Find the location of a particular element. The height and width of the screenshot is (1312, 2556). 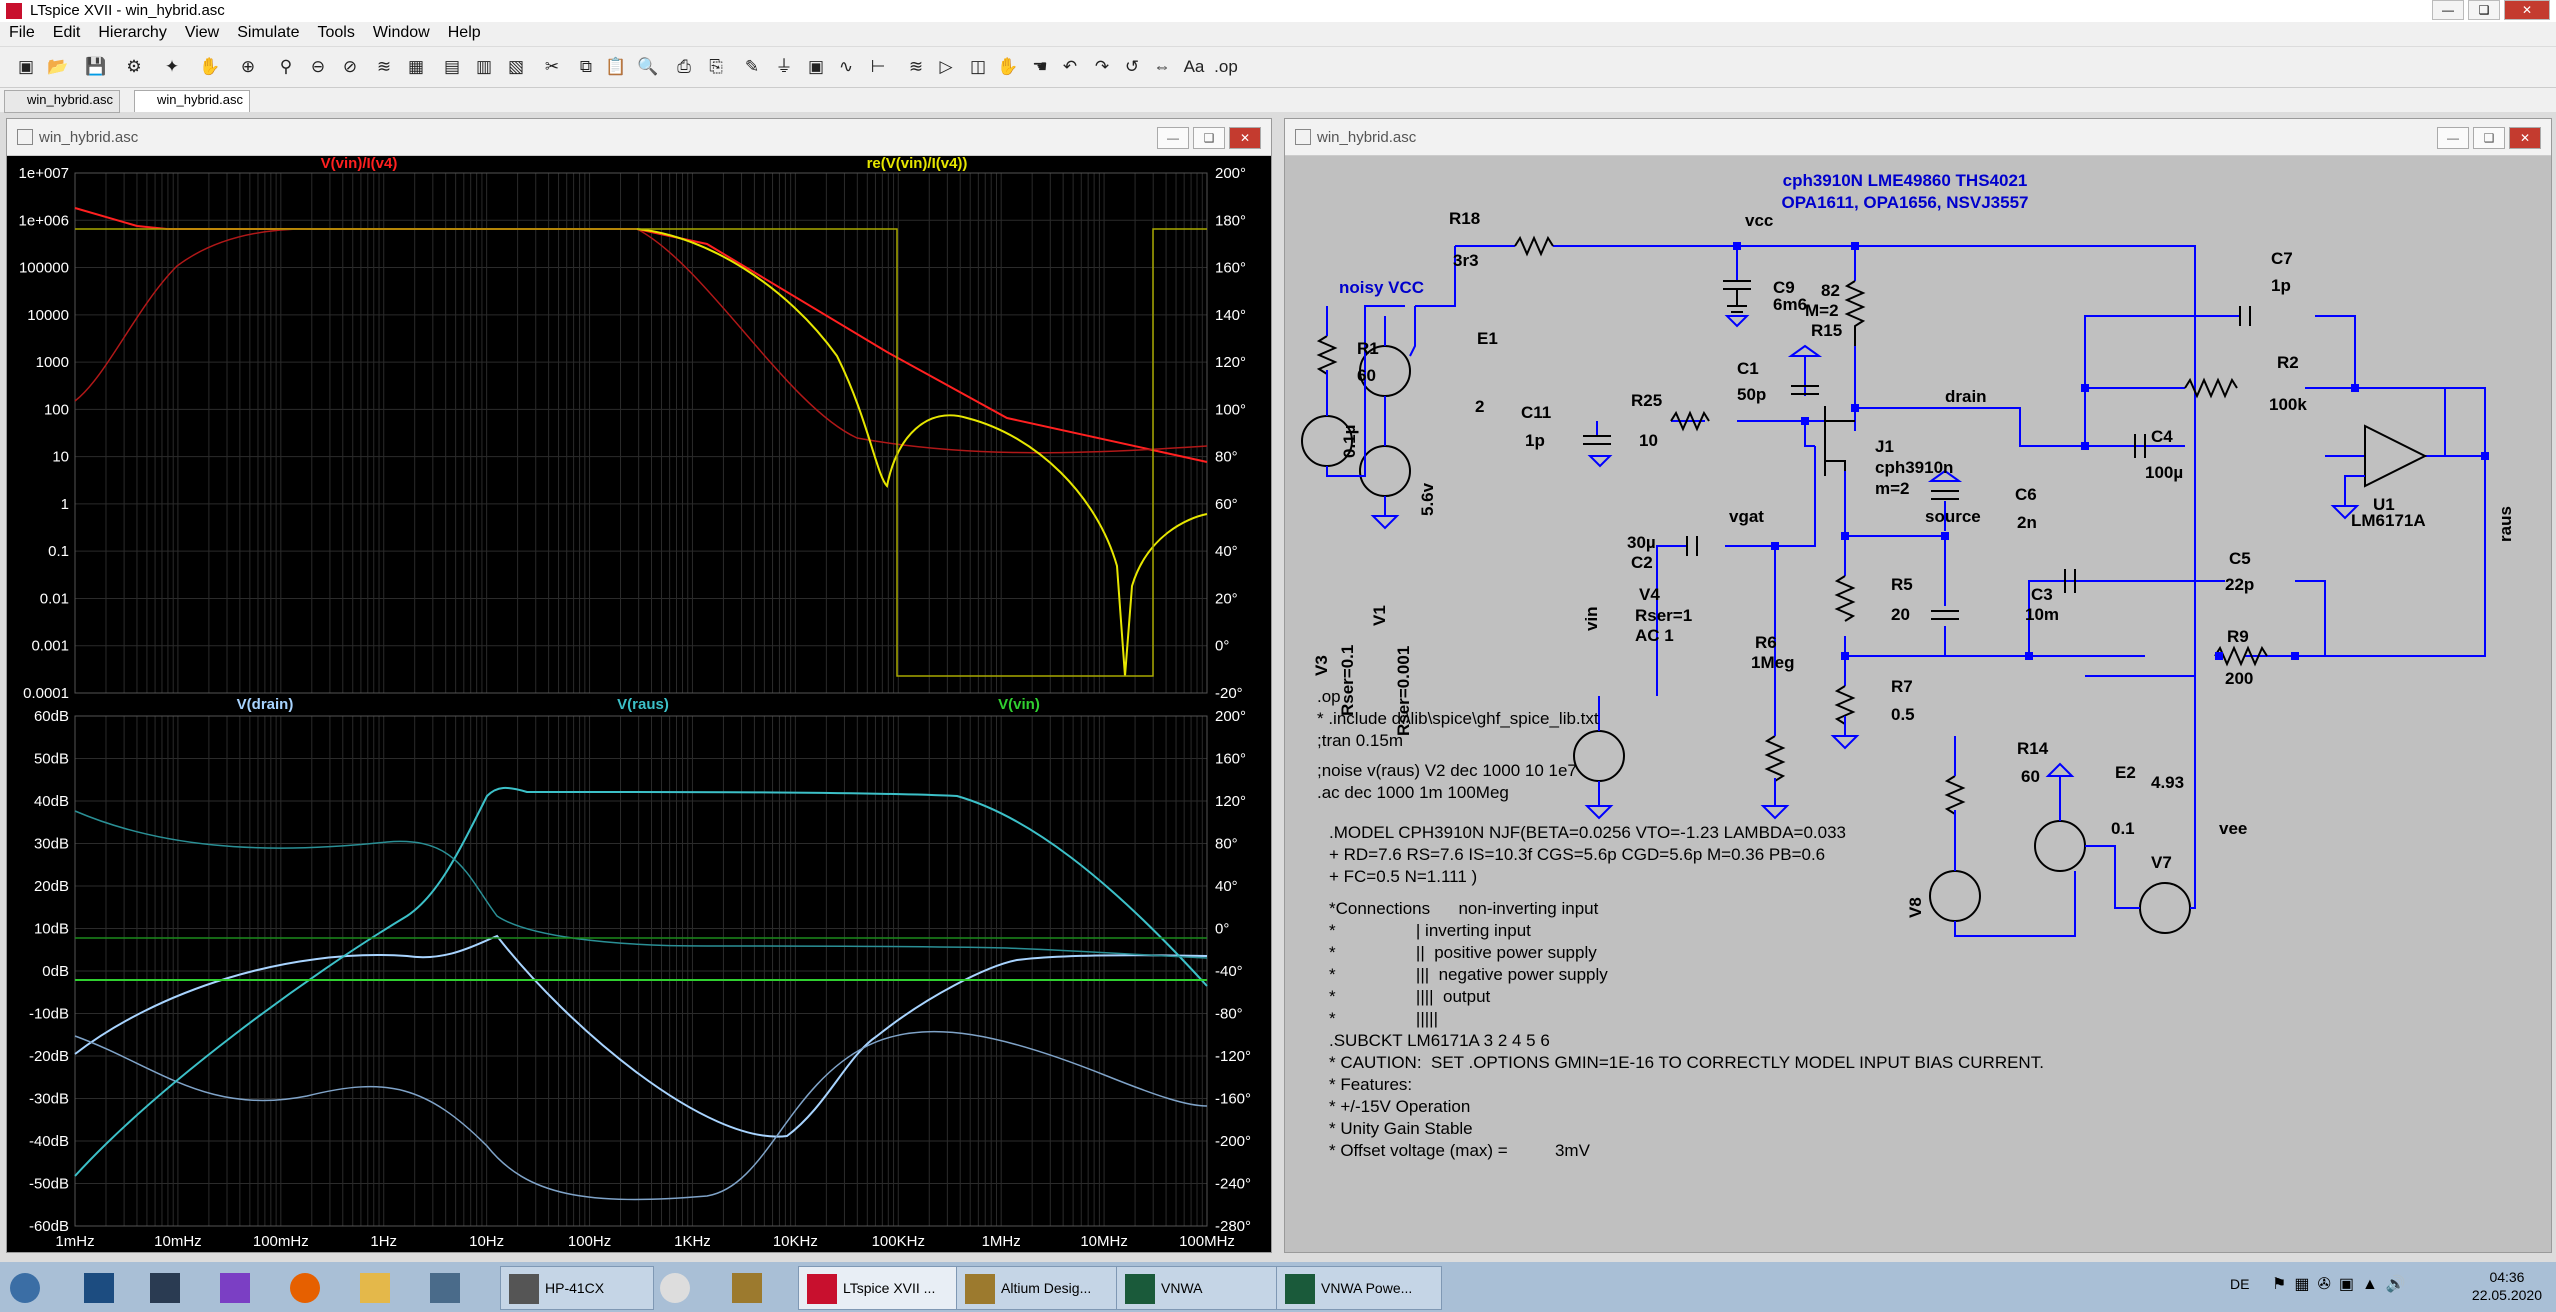

inductor-icon: ≋ is located at coordinates (916, 67).